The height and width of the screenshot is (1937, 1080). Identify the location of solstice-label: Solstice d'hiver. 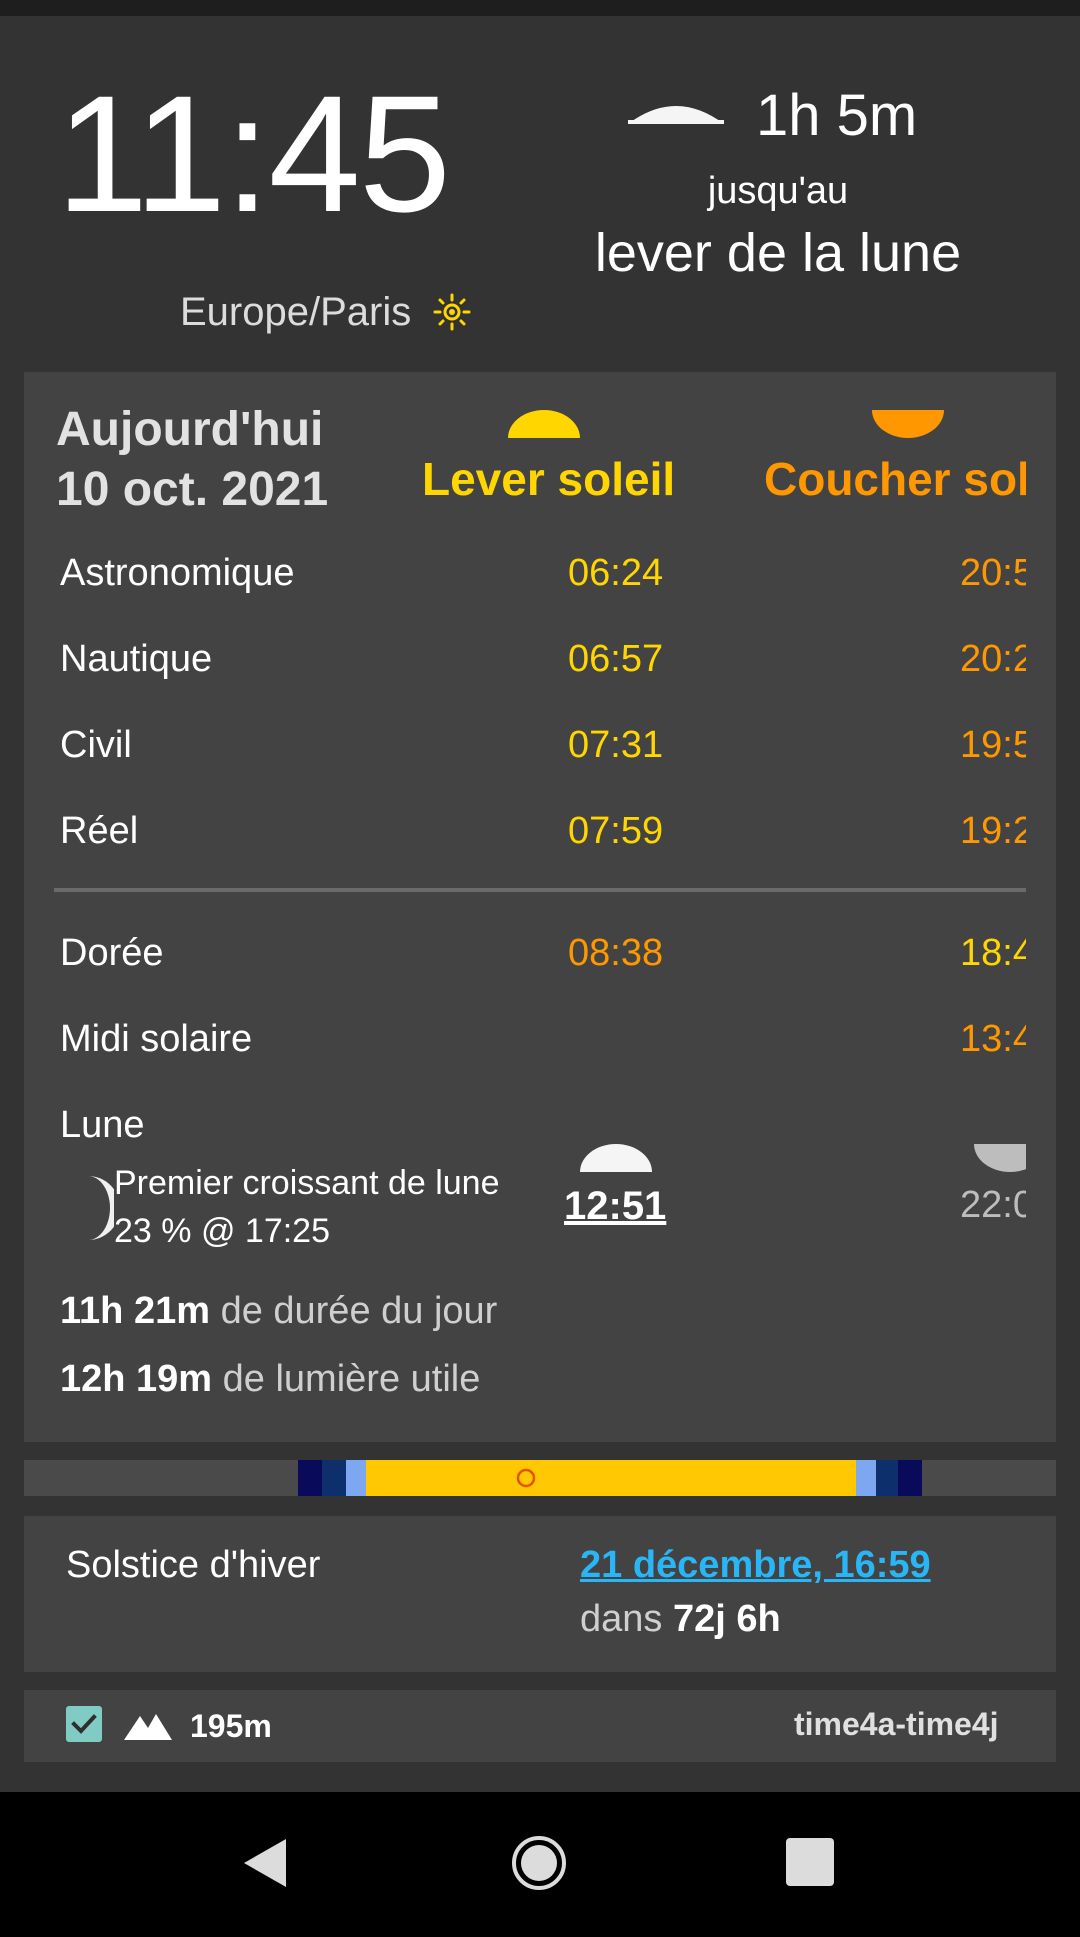
(193, 1565).